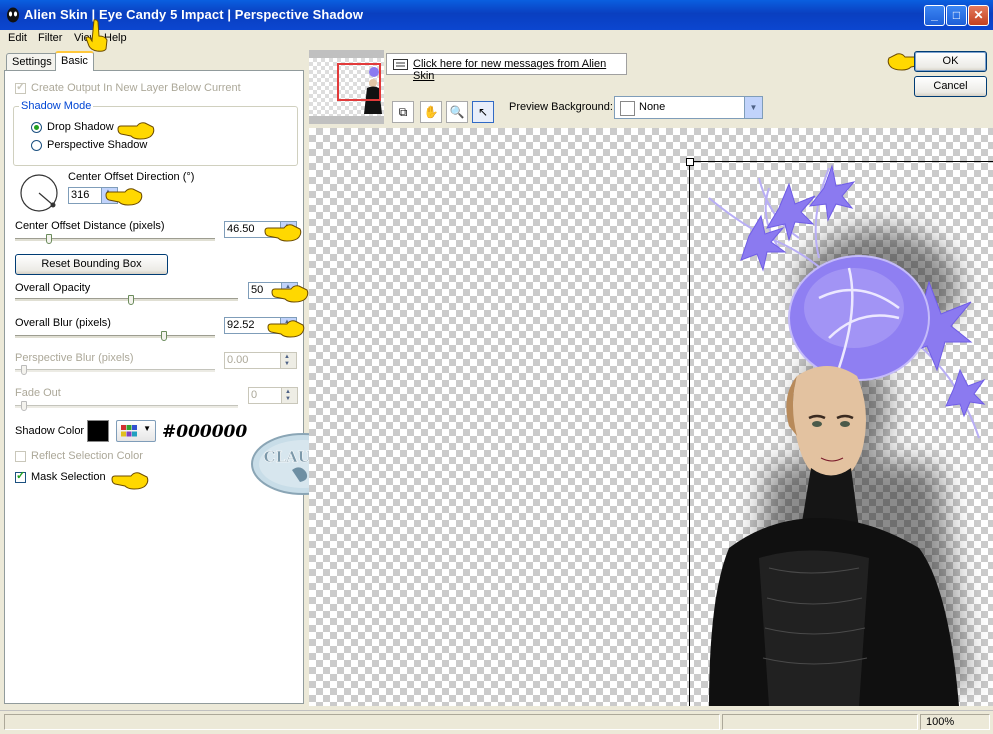 The height and width of the screenshot is (734, 993). What do you see at coordinates (50, 431) in the screenshot?
I see `shadow-color-label: Shadow Color` at bounding box center [50, 431].